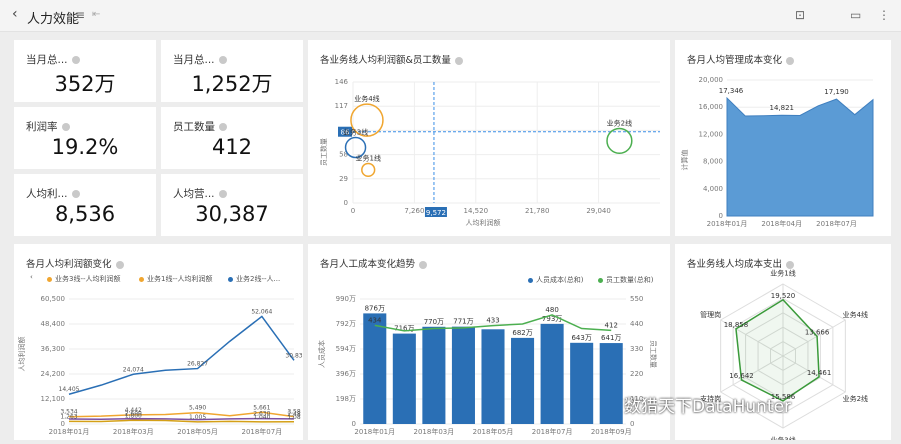  I want to click on menu-icon: ≡, so click(80, 15).